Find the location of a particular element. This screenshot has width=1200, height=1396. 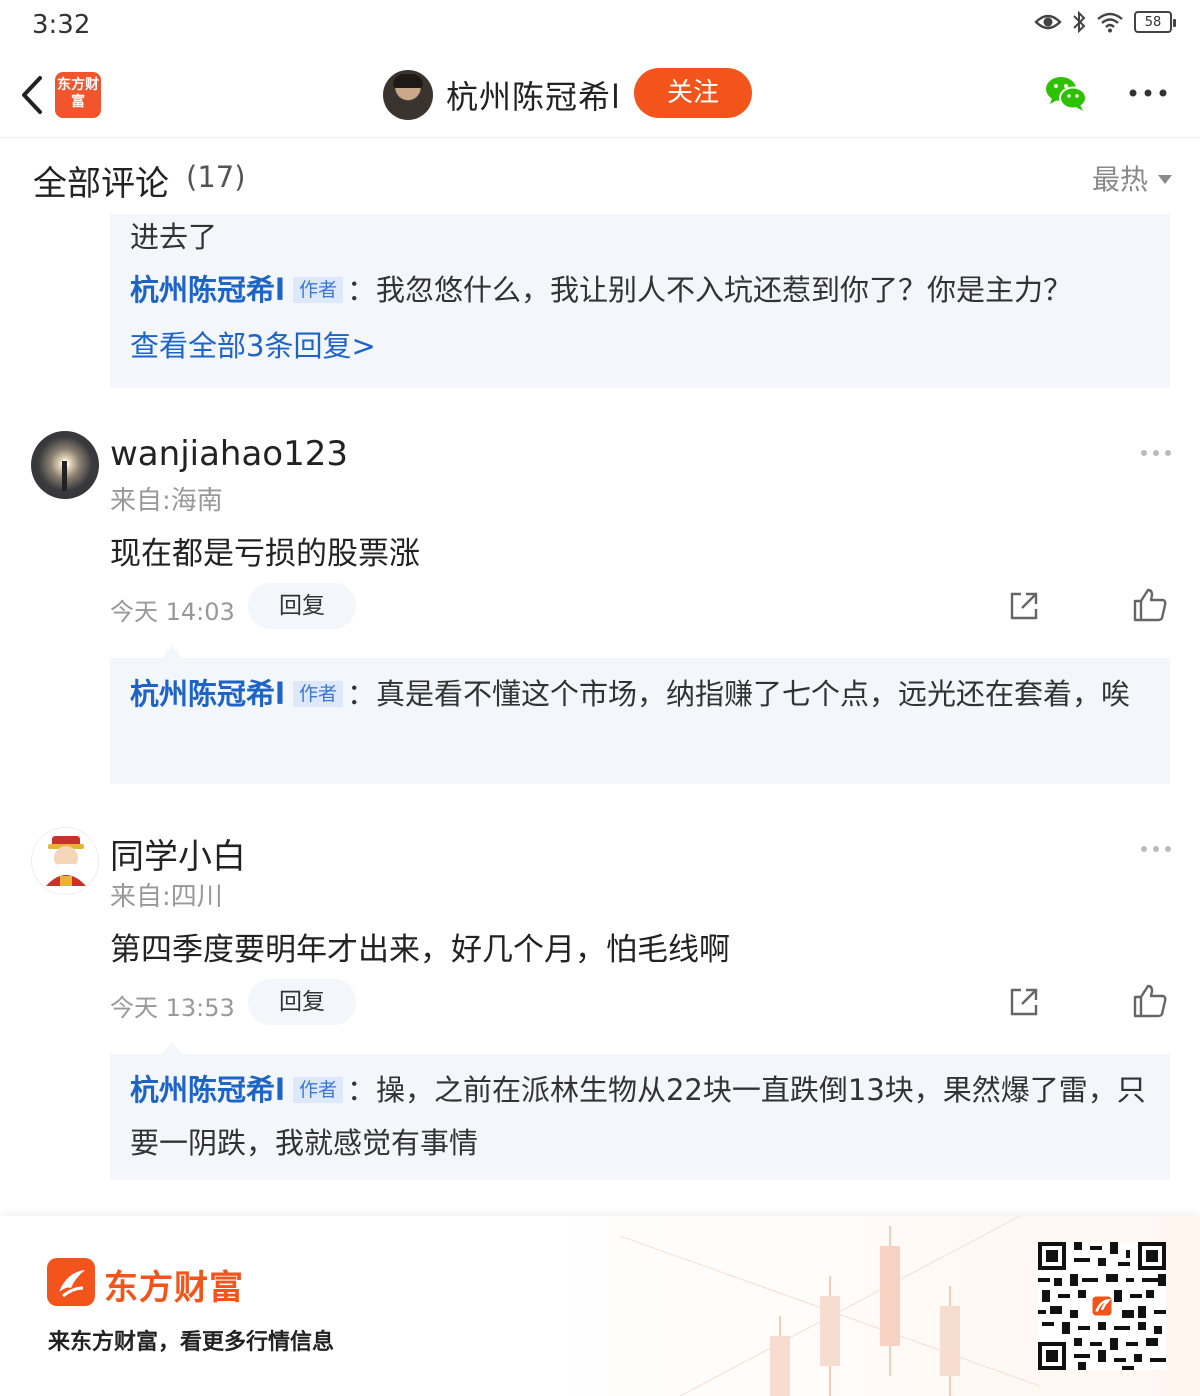

status-time: 3:32 is located at coordinates (61, 25).